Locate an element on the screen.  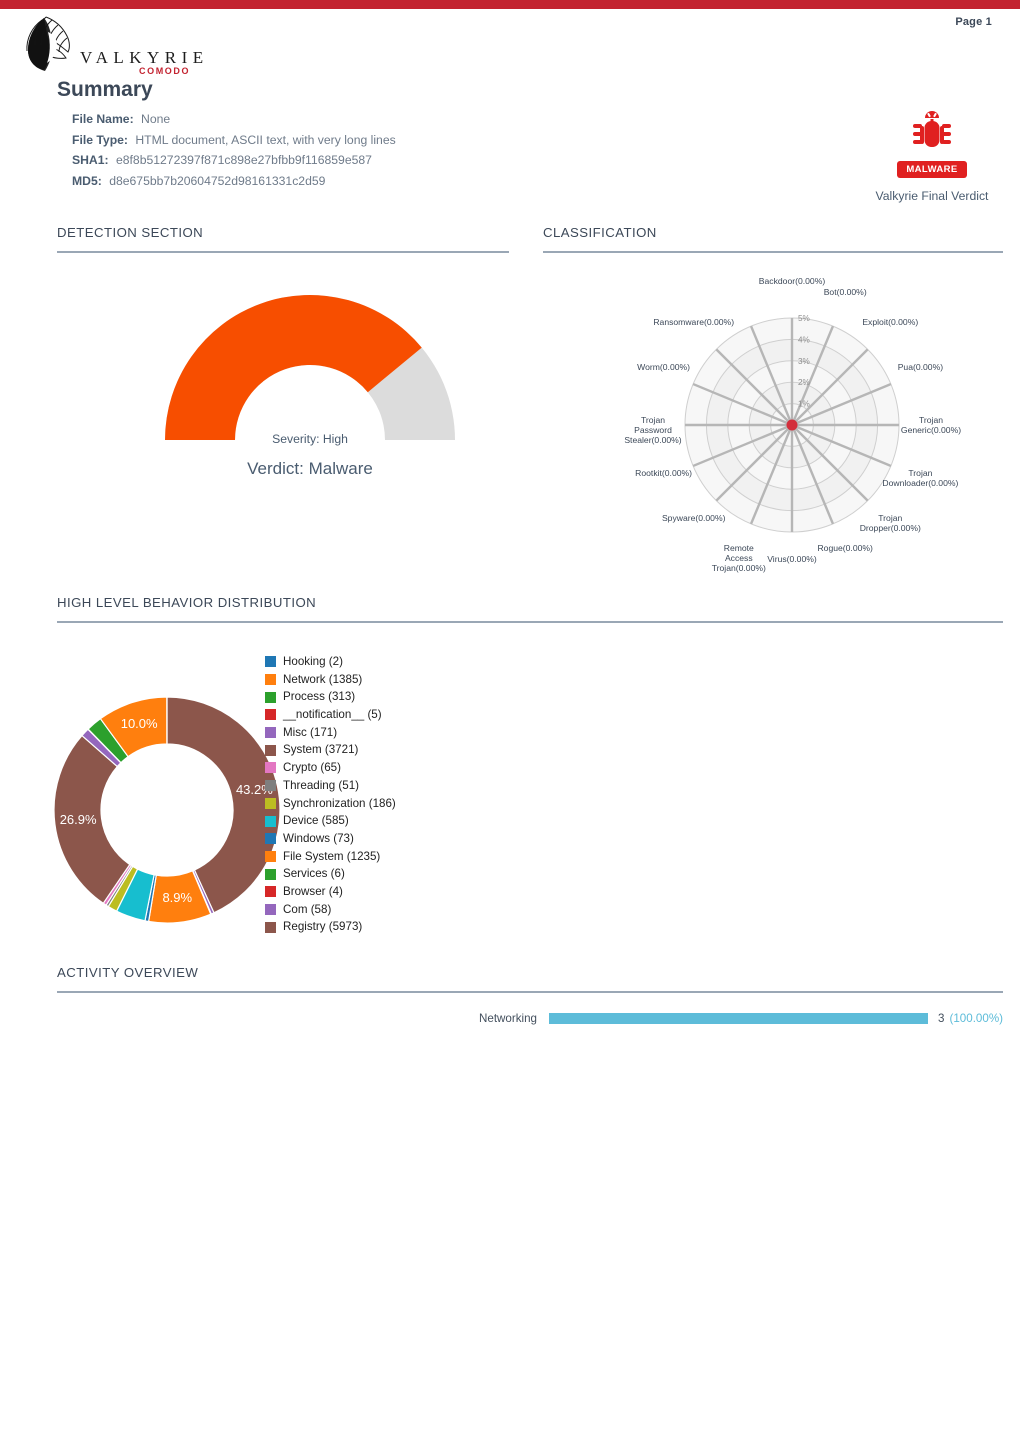
legend-item: Registry (5973) is located at coordinates (330, 927).